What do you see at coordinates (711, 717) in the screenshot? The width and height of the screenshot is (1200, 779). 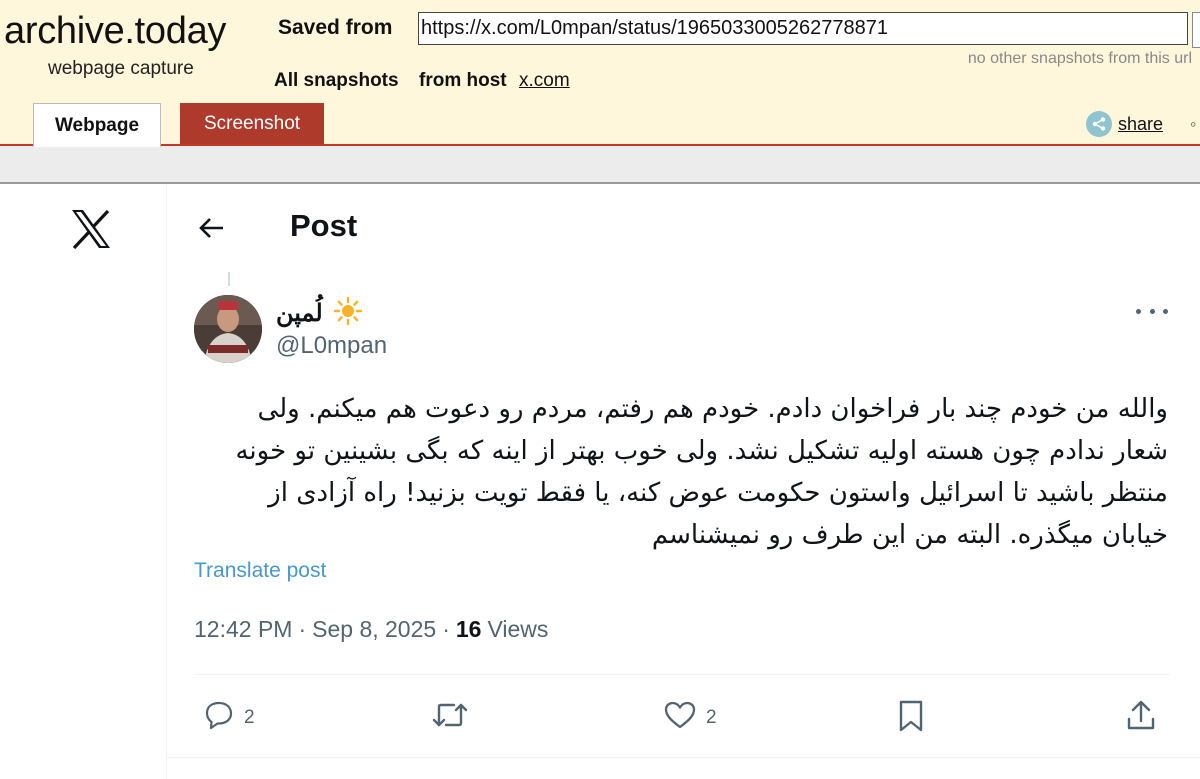 I see `like-count: 2` at bounding box center [711, 717].